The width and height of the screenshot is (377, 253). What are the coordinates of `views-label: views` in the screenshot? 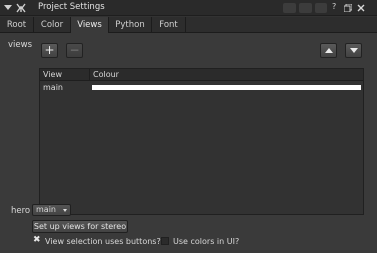 It's located at (20, 45).